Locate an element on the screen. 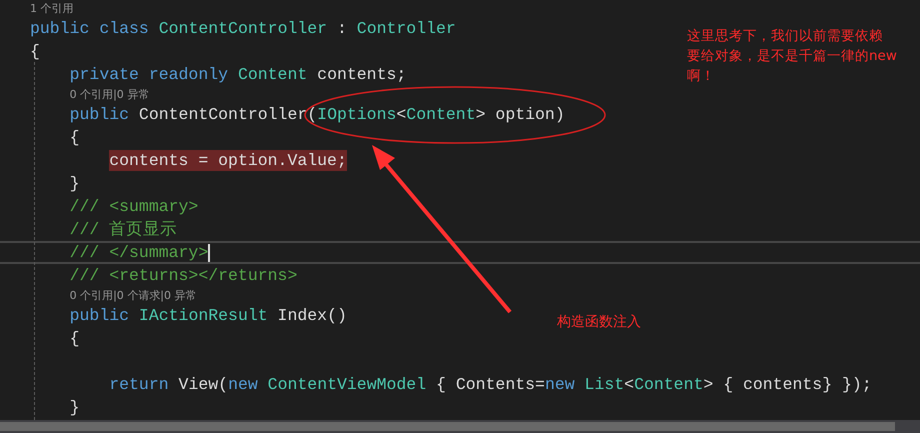 The width and height of the screenshot is (920, 433). code-line: /// </summary> is located at coordinates (139, 252).